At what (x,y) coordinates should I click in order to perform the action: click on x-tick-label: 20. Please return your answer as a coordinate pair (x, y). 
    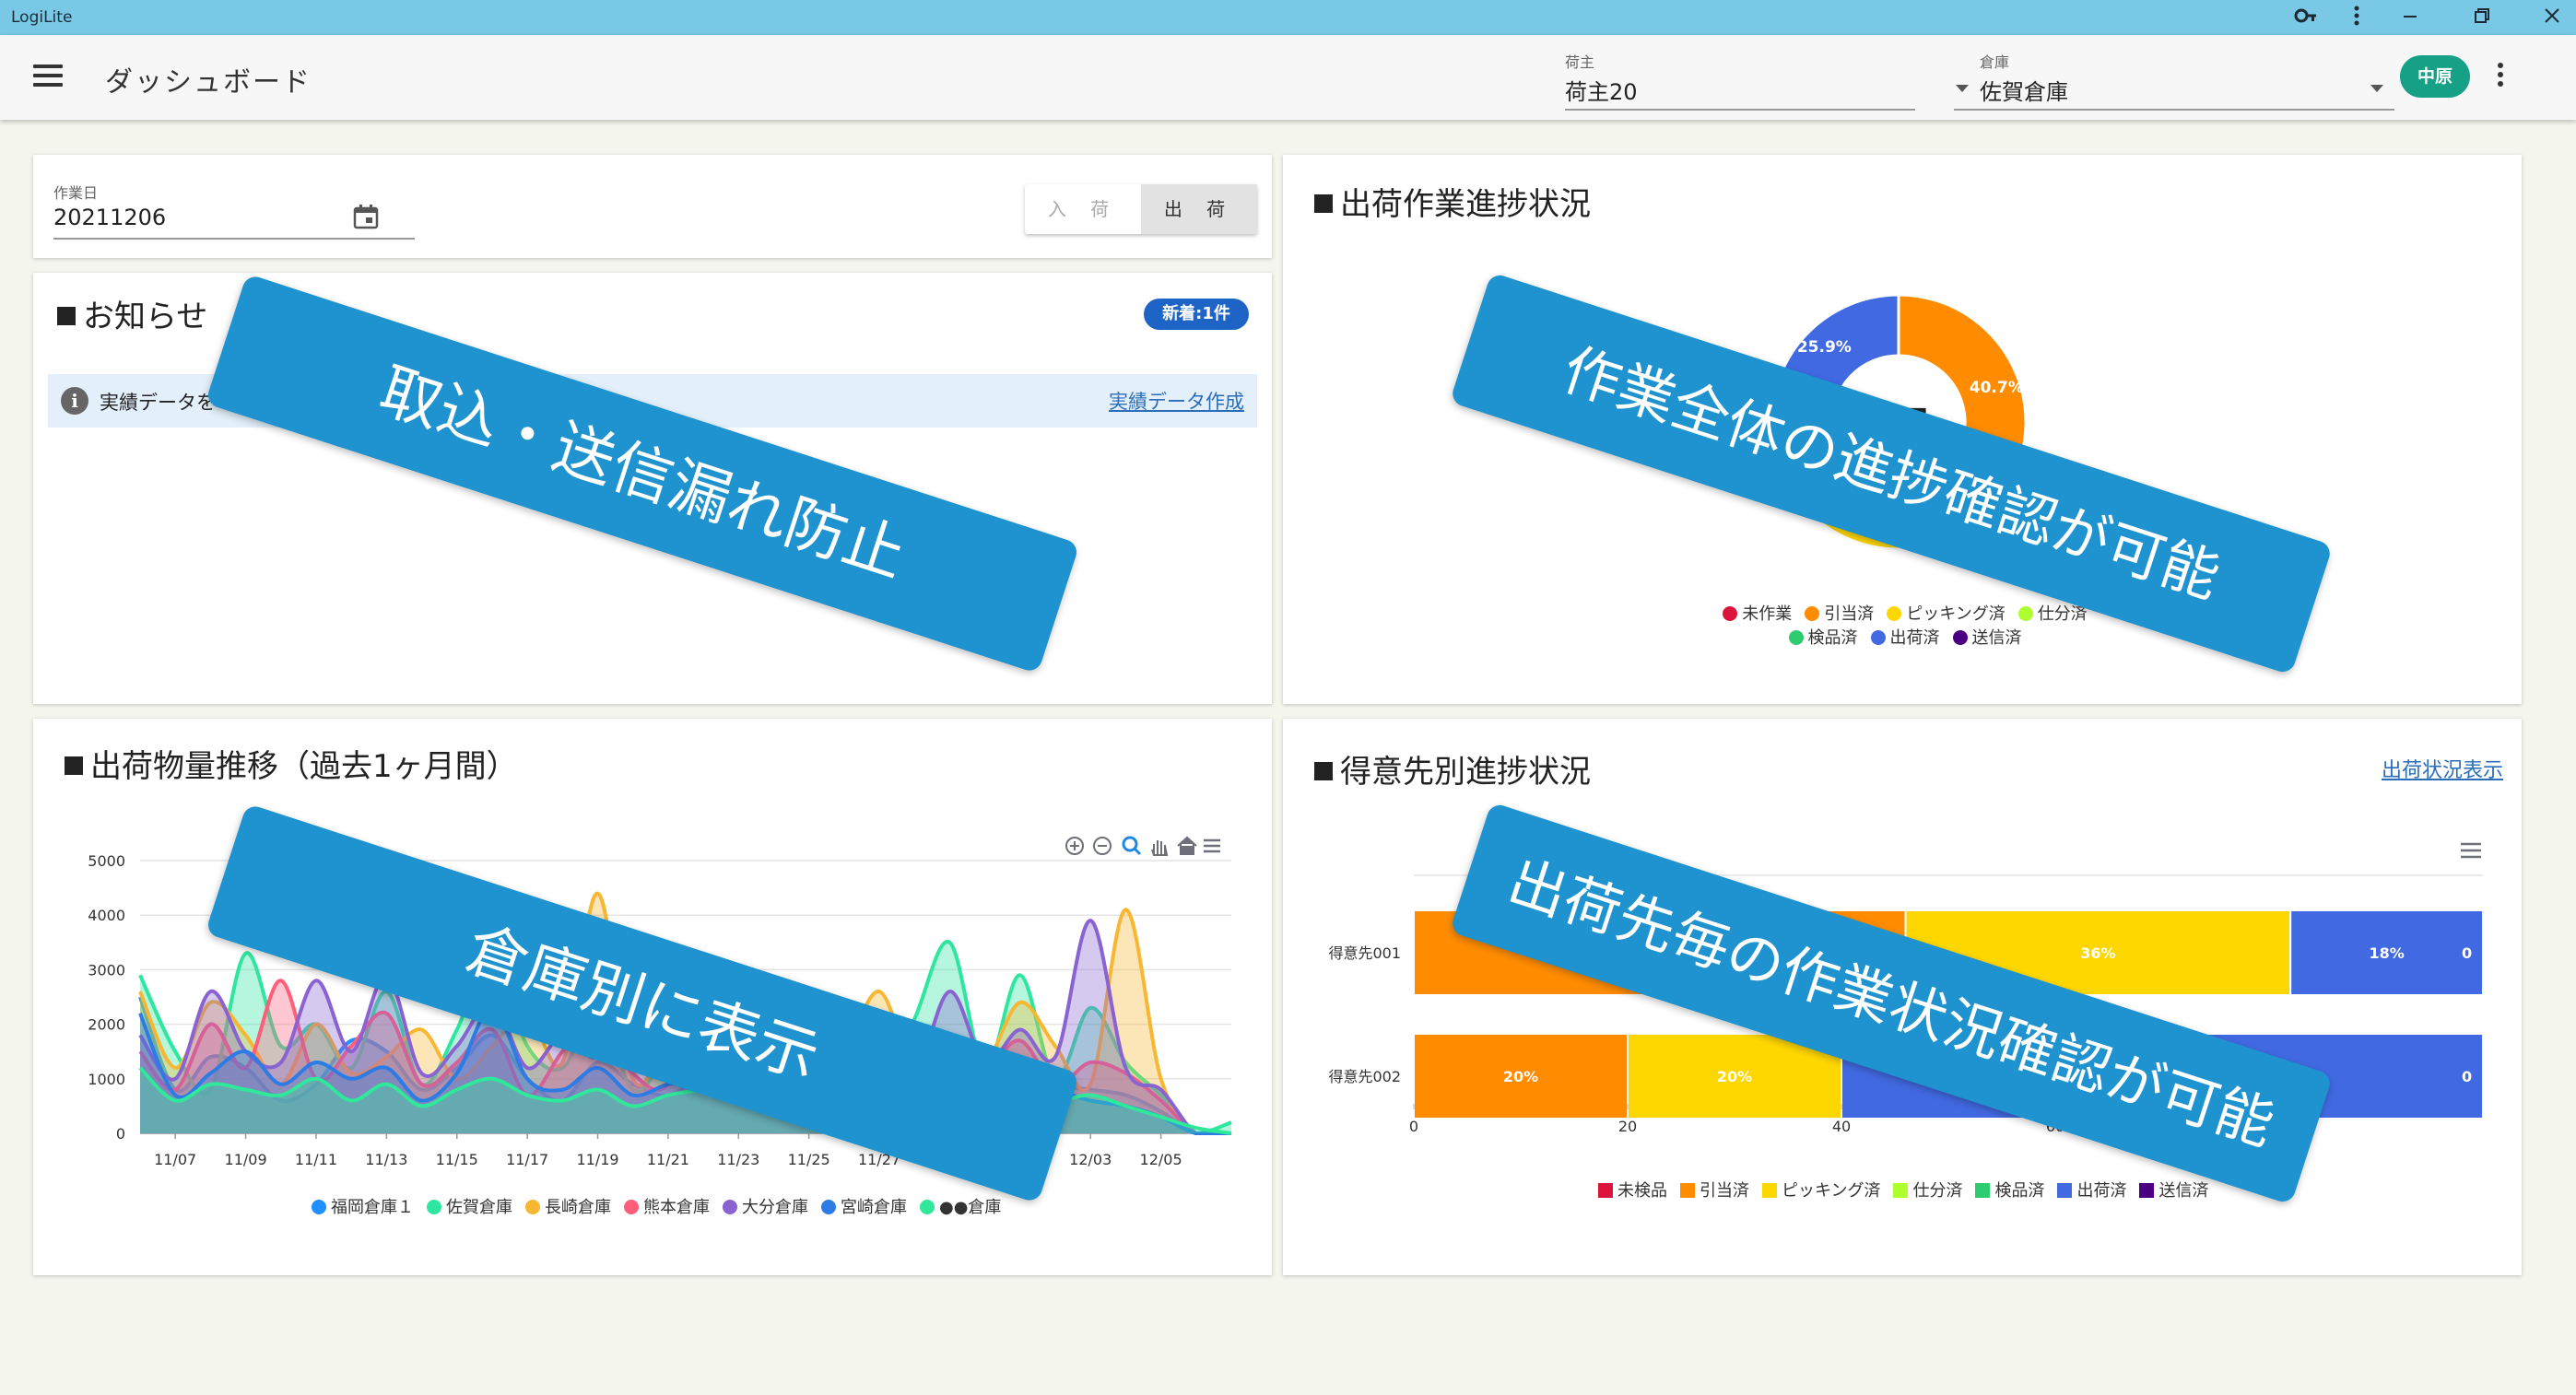
    Looking at the image, I should click on (1627, 1126).